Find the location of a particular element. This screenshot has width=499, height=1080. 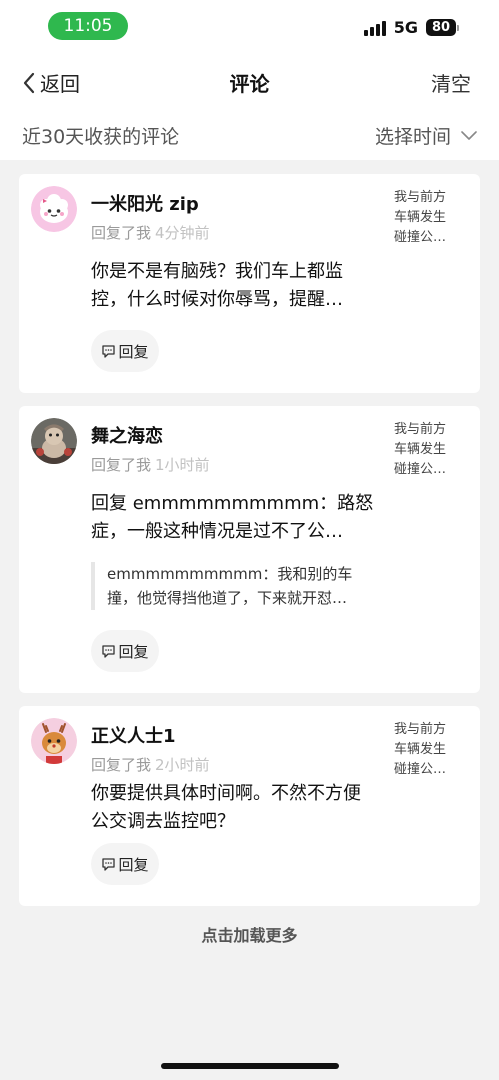

filter-label: 近30天收获的评论 is located at coordinates (101, 137).